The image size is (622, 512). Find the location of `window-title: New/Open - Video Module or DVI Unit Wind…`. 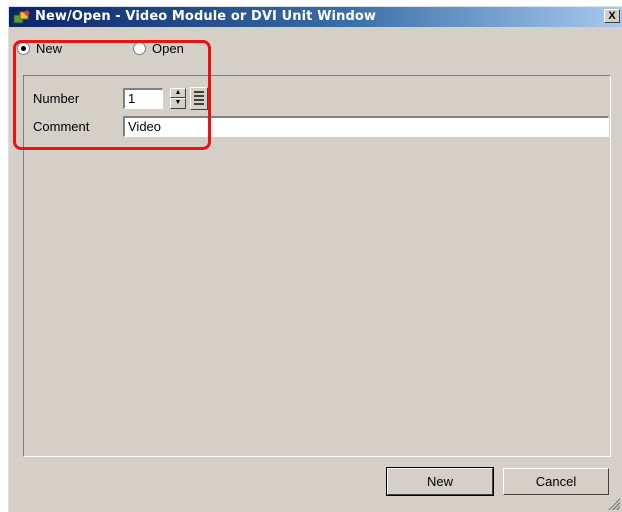

window-title: New/Open - Video Module or DVI Unit Wind… is located at coordinates (206, 16).